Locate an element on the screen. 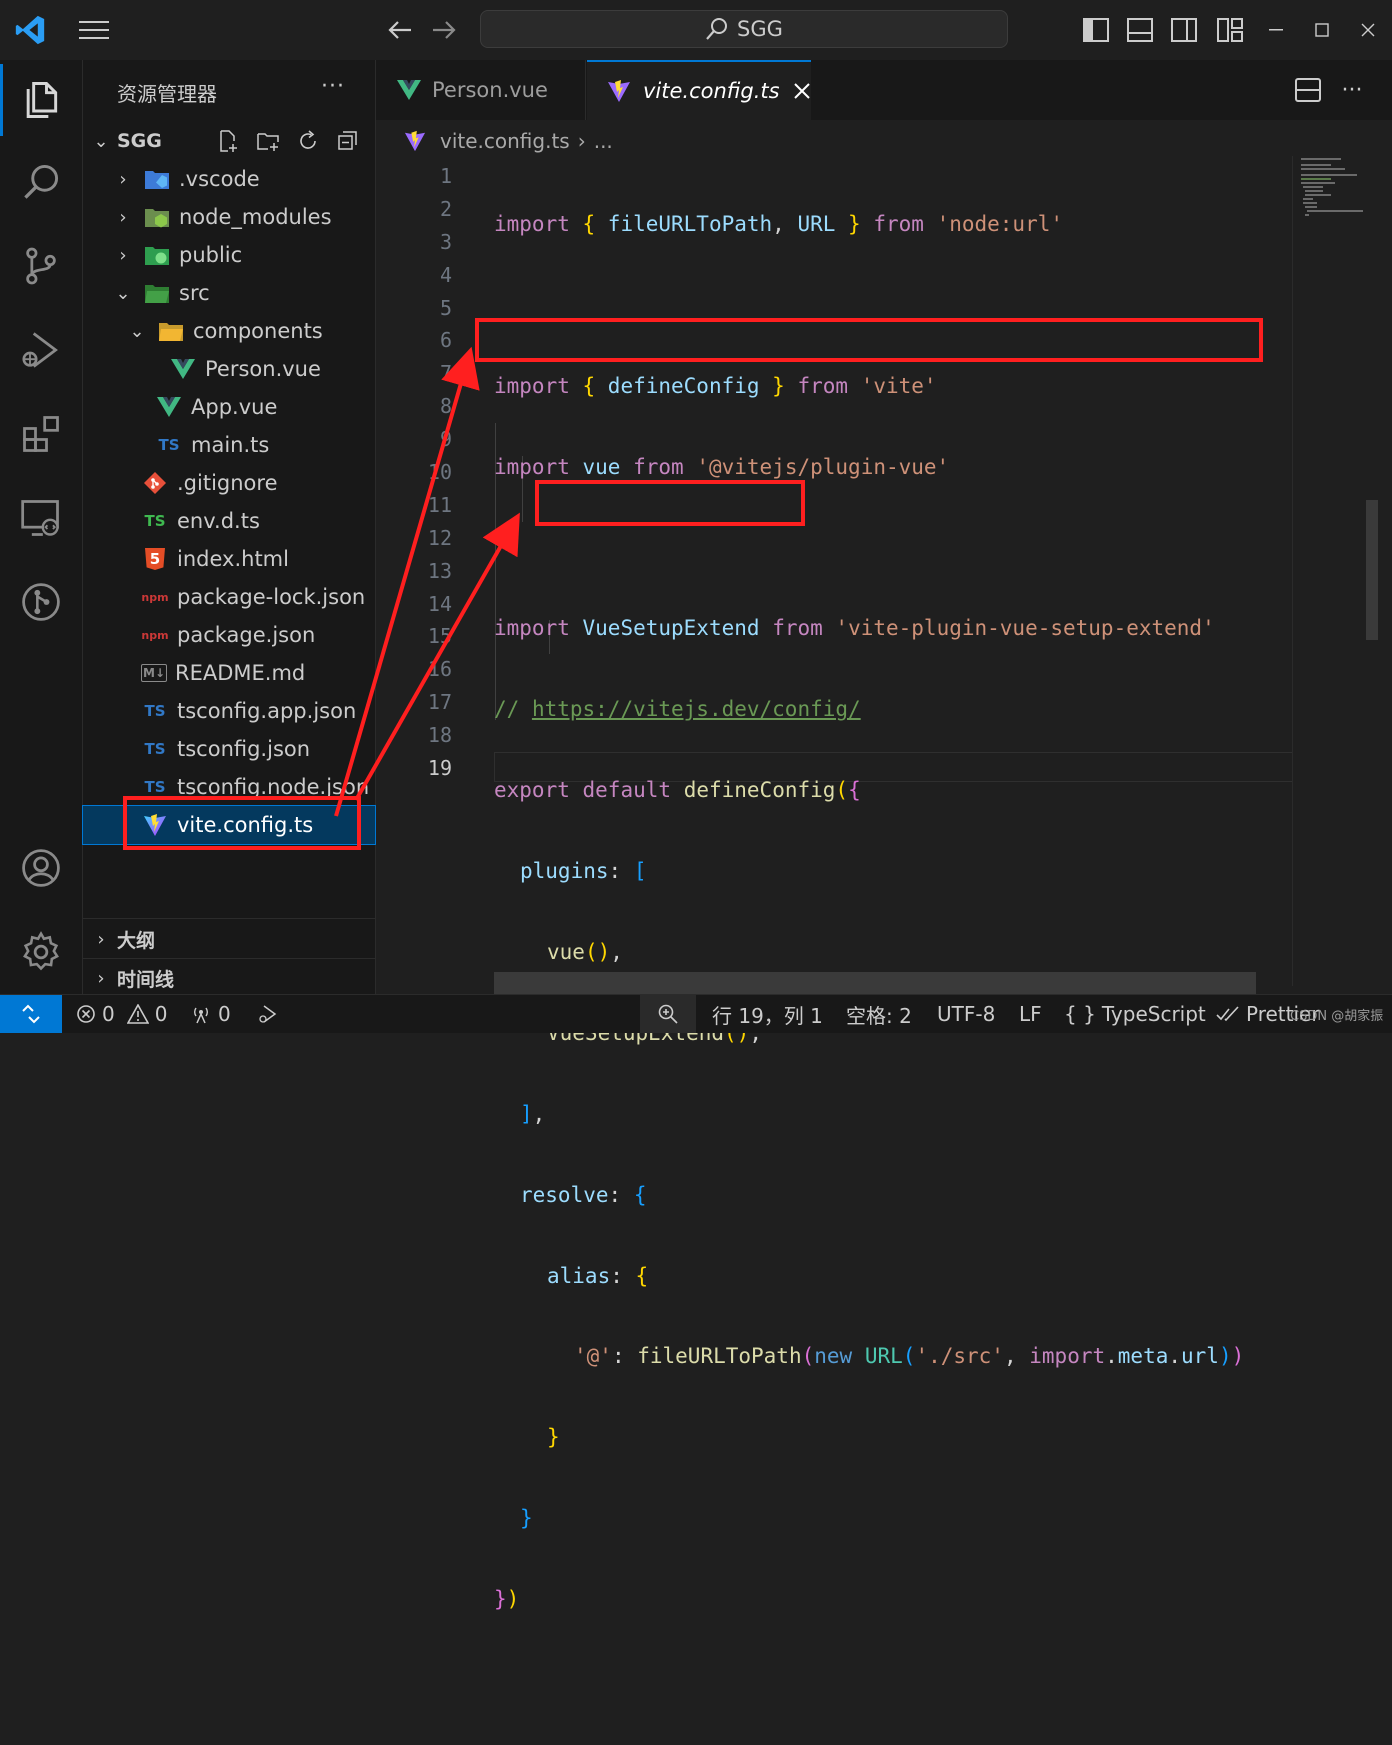  code-line-18: }) is located at coordinates (507, 1599).